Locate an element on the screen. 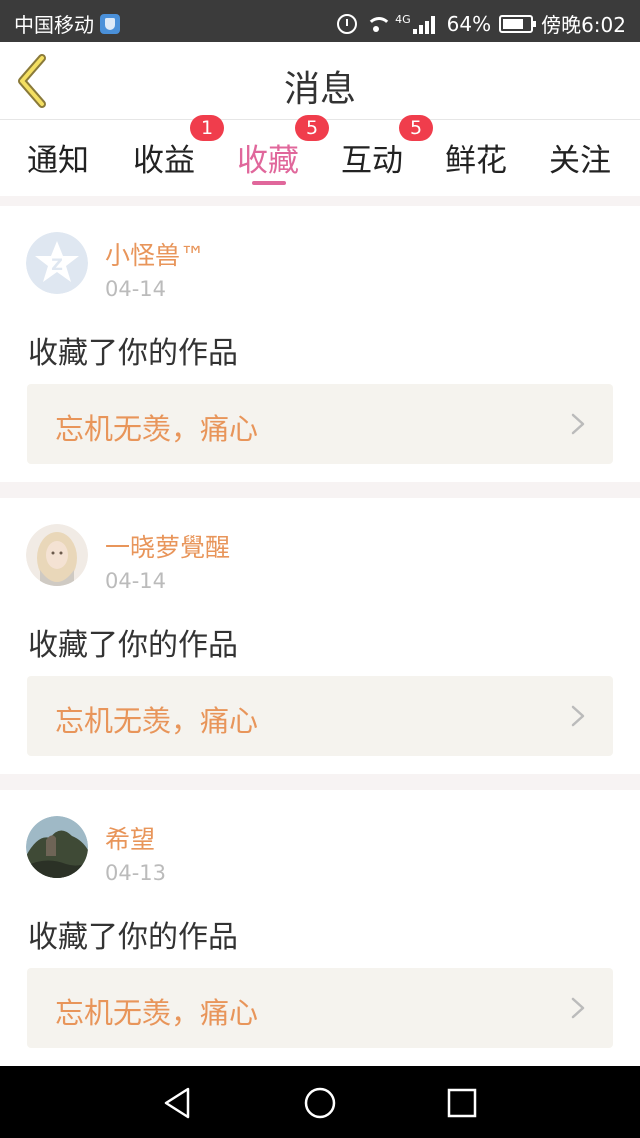 The image size is (640, 1138). page-title: 消息 is located at coordinates (319, 89).